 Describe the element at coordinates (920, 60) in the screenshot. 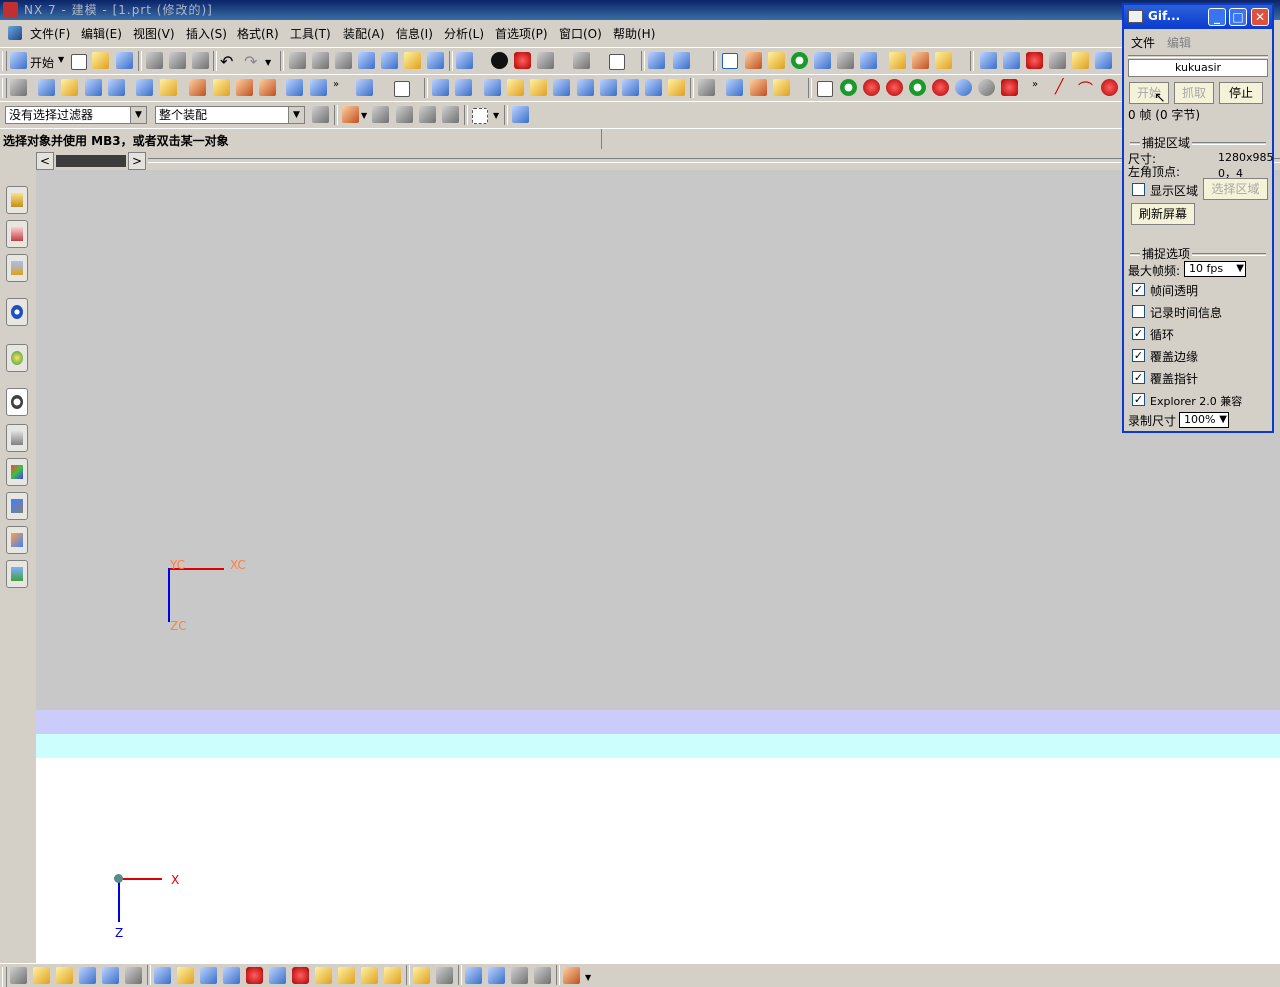

I see `angle-icon` at that location.